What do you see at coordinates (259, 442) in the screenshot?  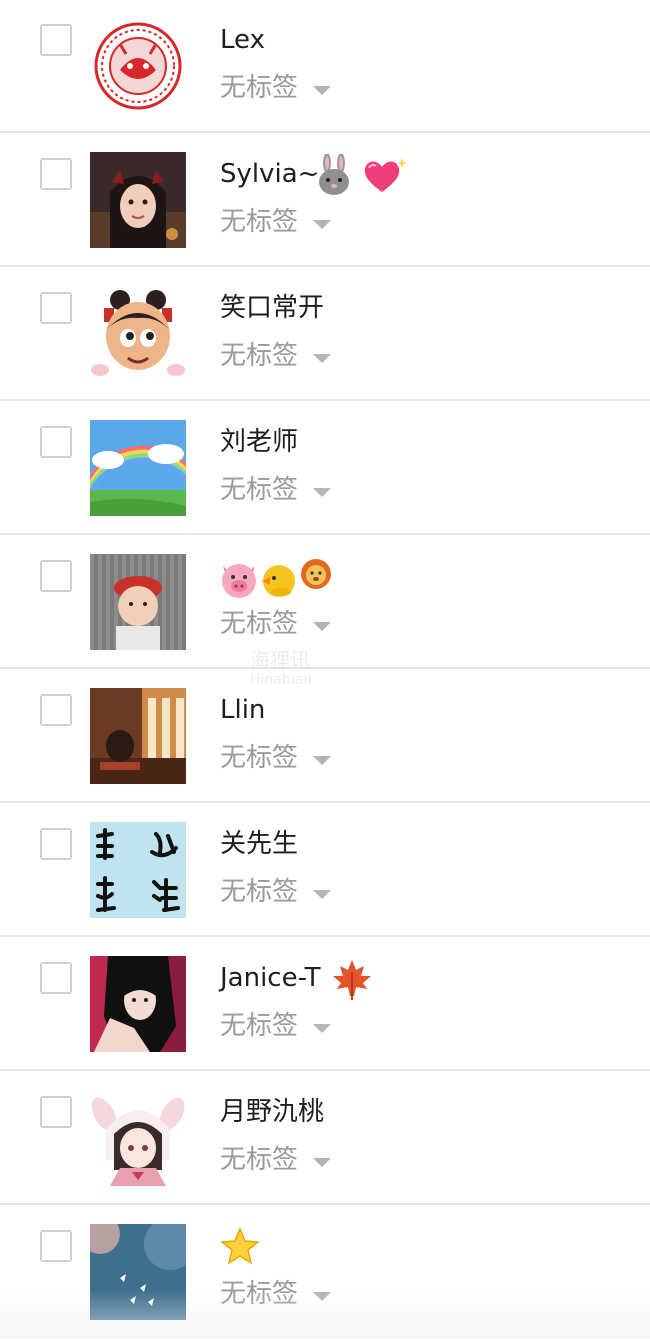 I see `contact-name: 刘老师` at bounding box center [259, 442].